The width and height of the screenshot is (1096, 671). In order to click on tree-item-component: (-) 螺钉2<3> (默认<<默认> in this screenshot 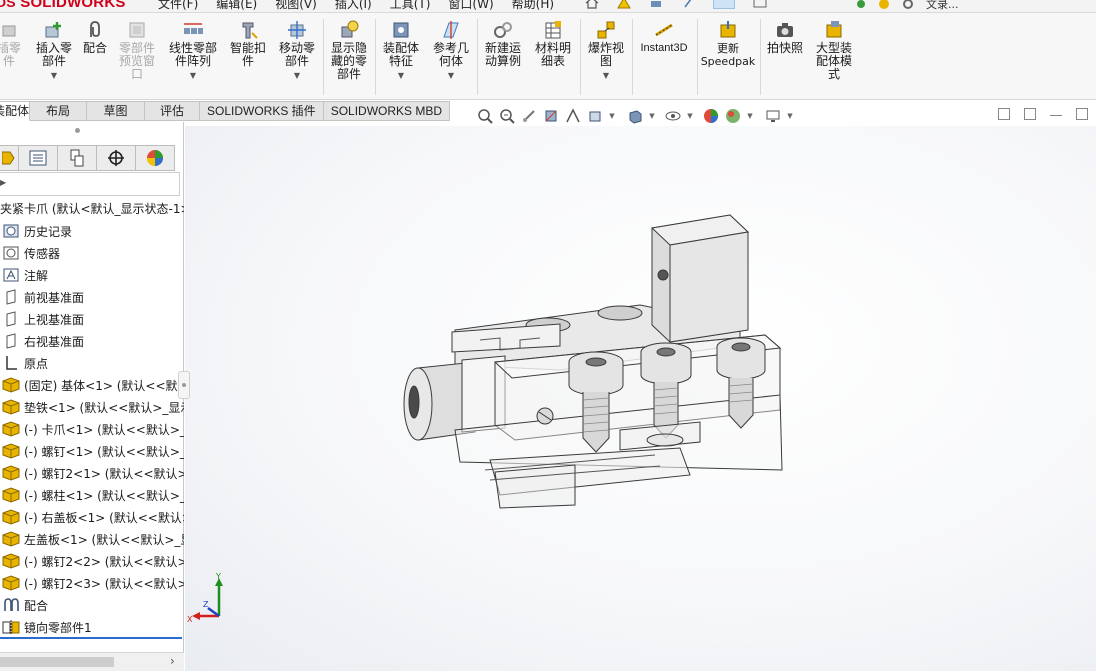, I will do `click(92, 583)`.